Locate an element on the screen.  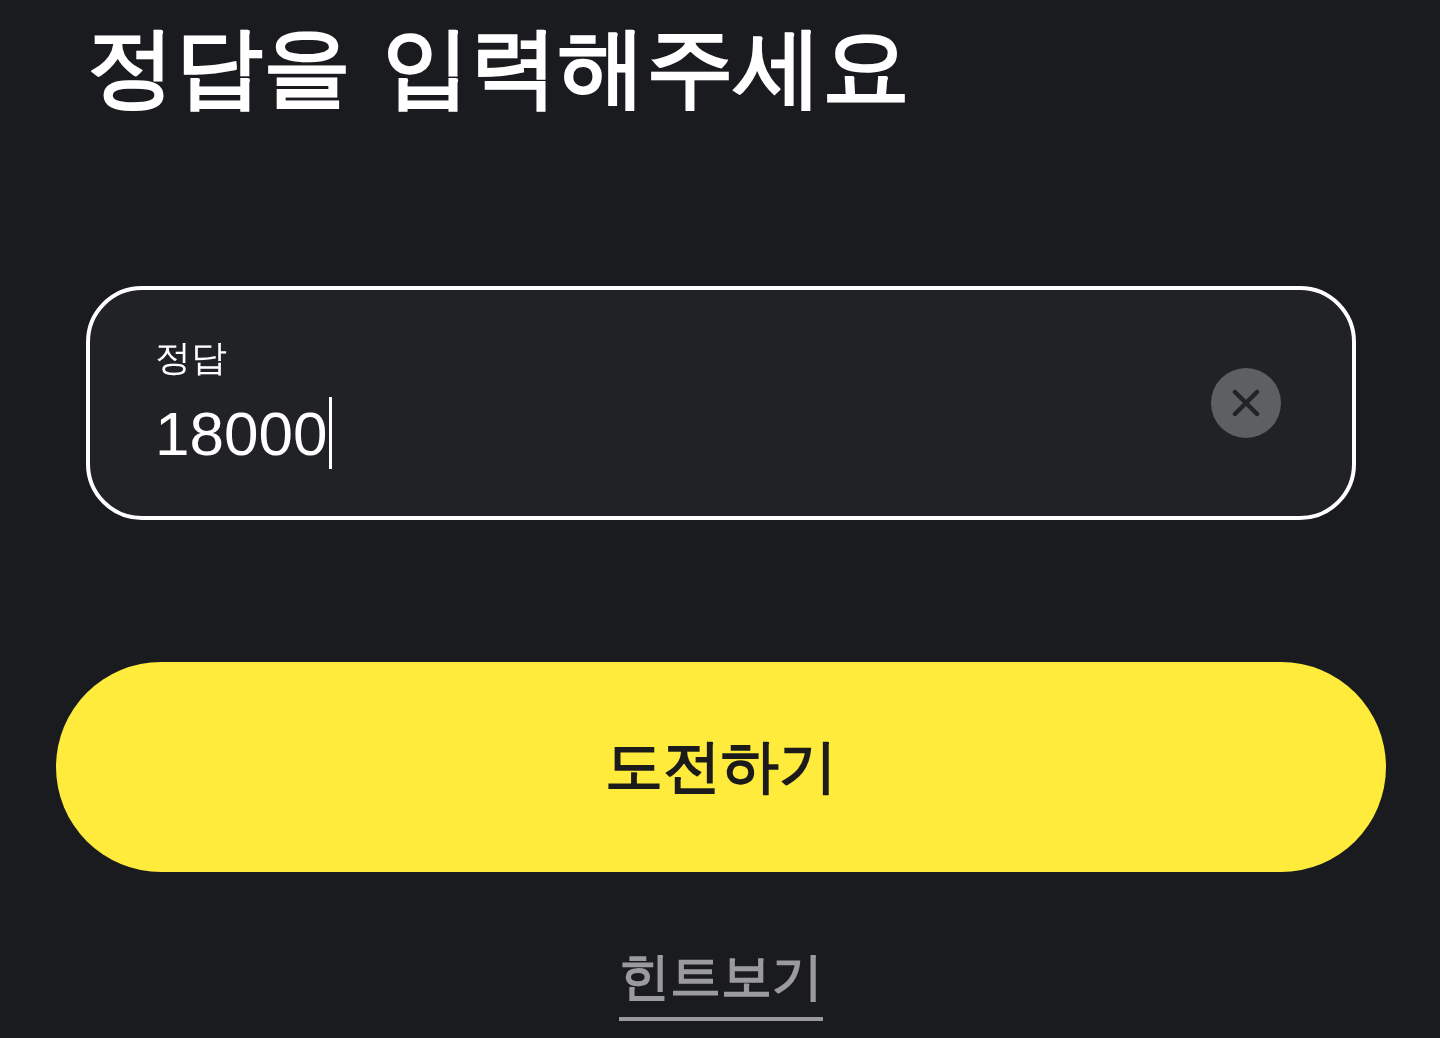
field-label: 정답 is located at coordinates (191, 358).